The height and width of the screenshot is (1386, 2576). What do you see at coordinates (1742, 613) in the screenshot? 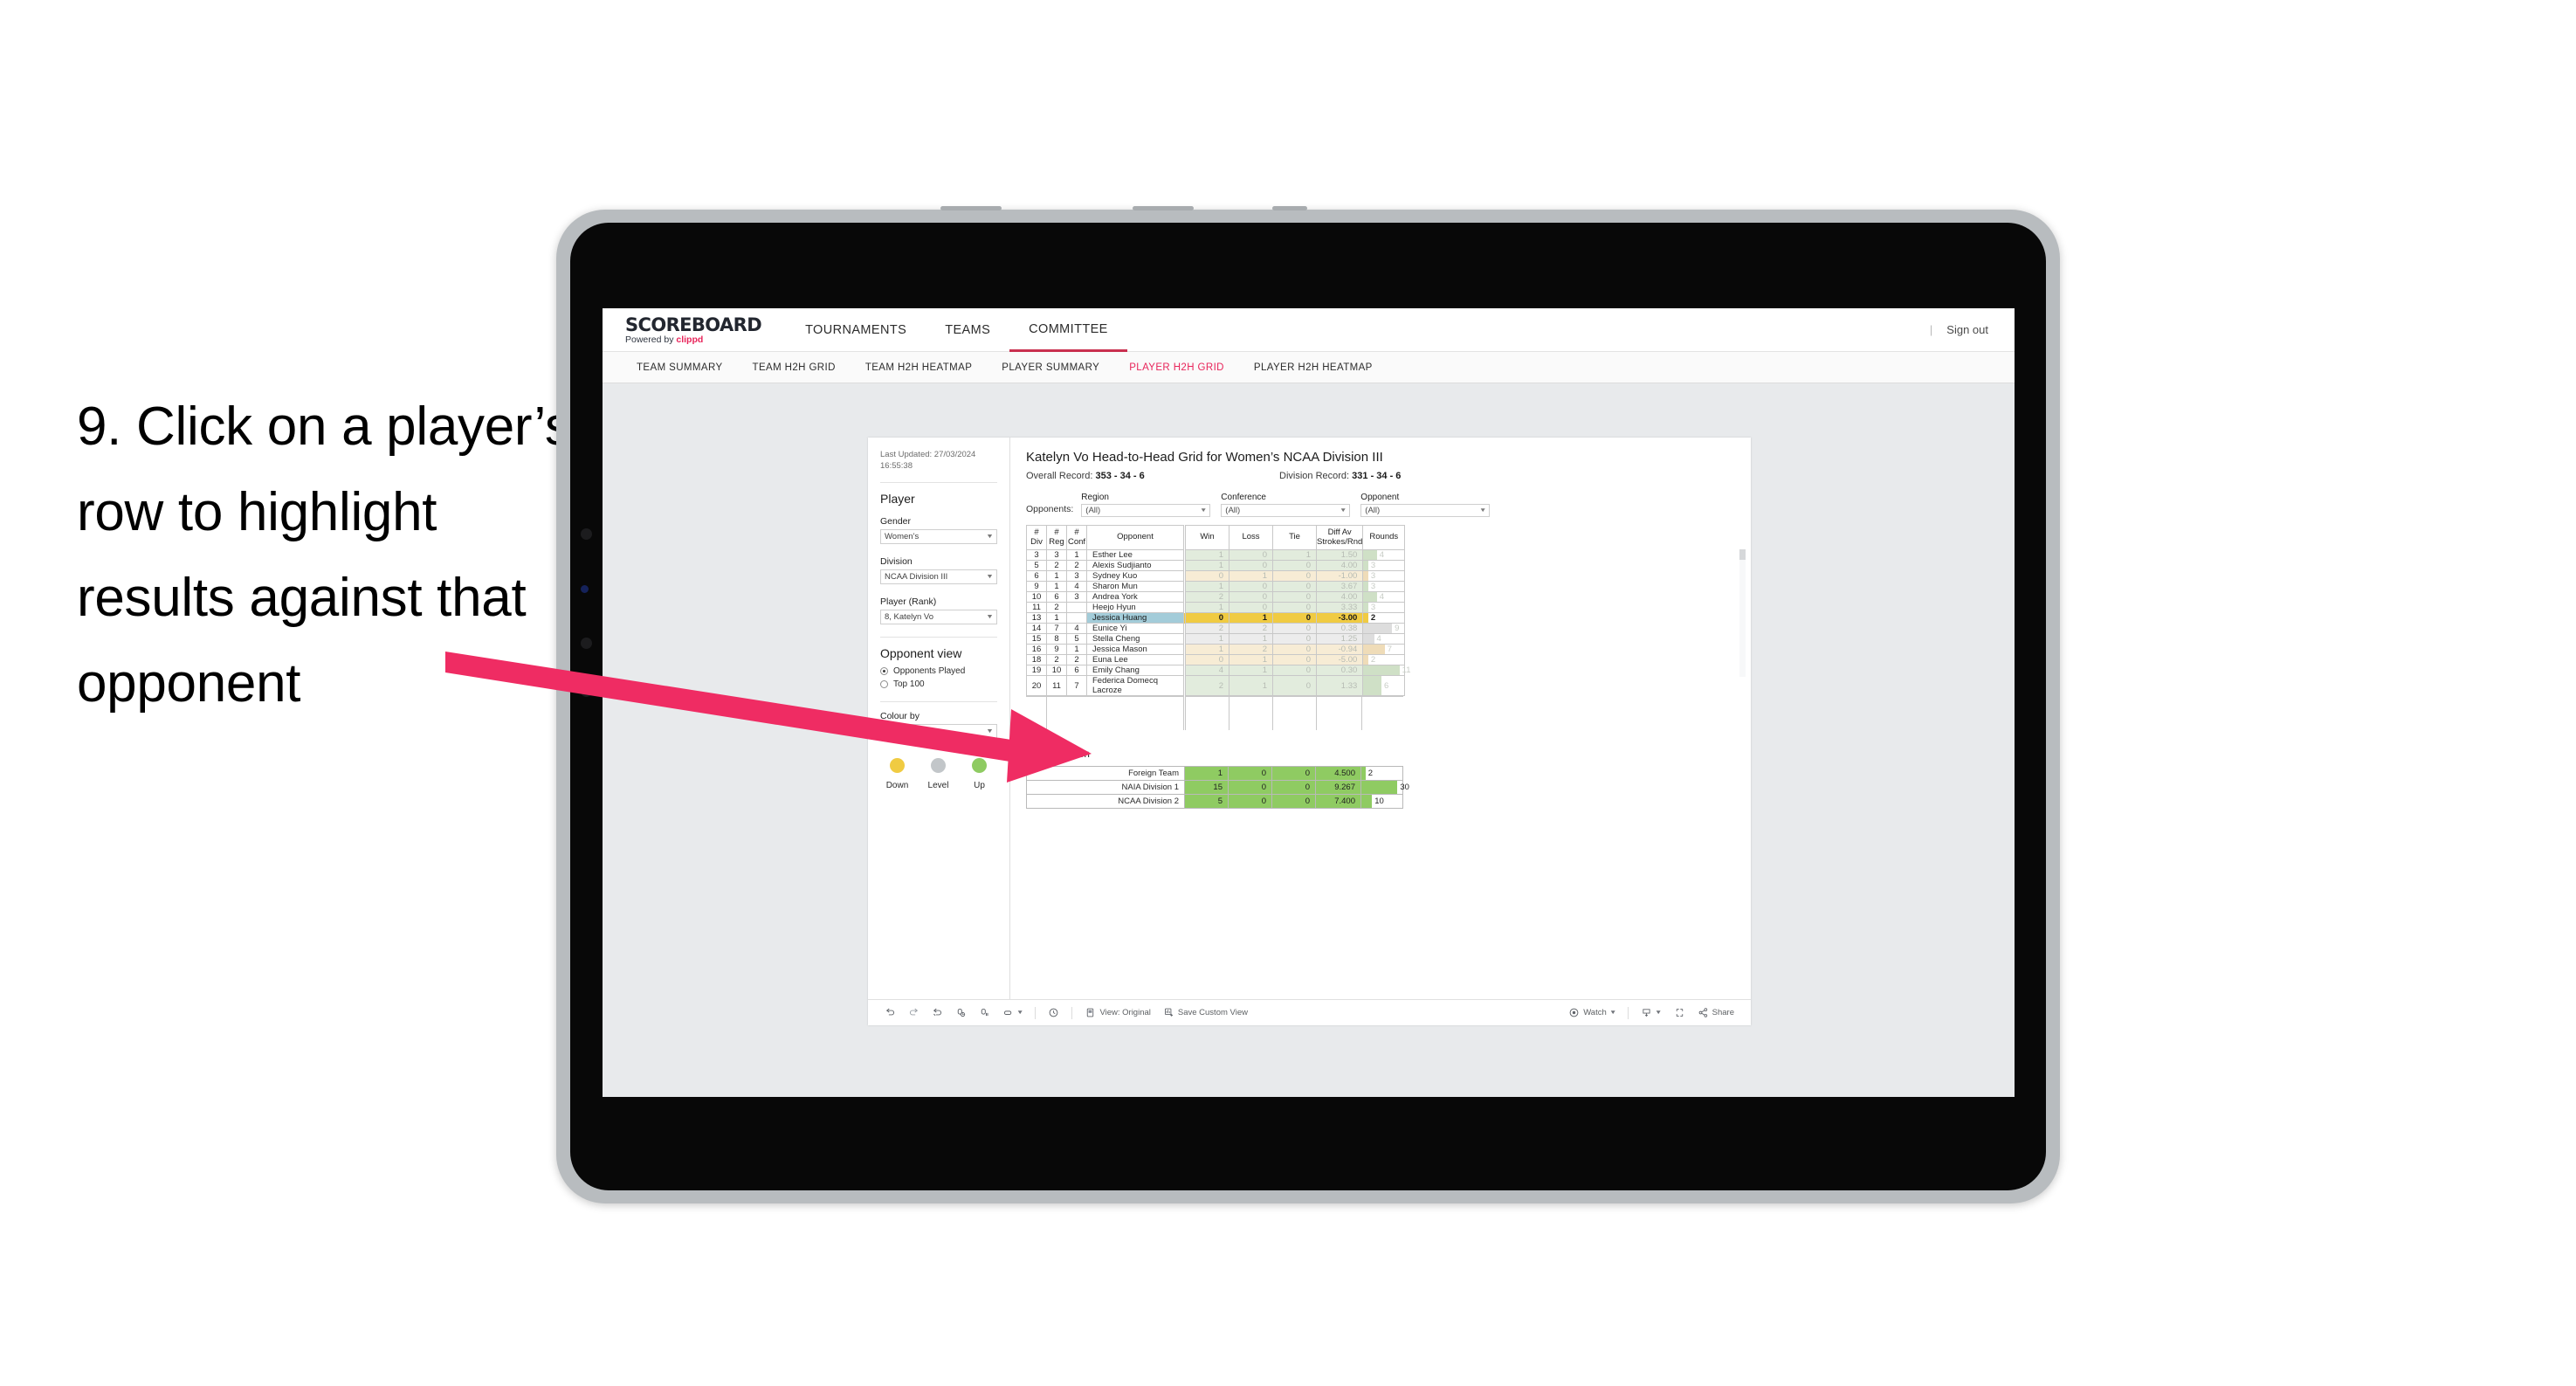
I see `grid-scrollbar` at bounding box center [1742, 613].